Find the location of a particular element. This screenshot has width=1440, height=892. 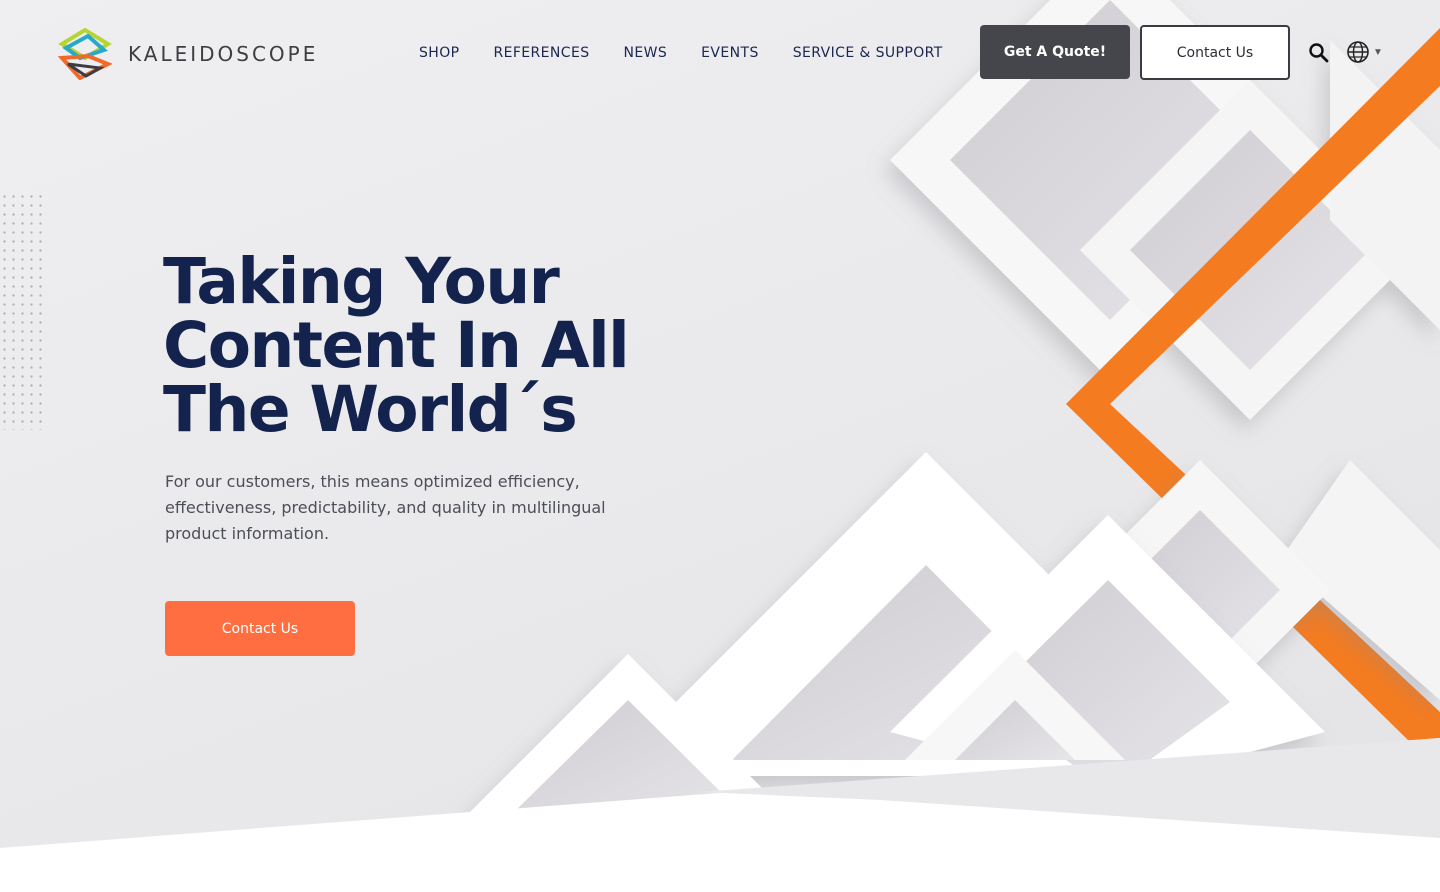

headline-line: Taking Your is located at coordinates (361, 281).